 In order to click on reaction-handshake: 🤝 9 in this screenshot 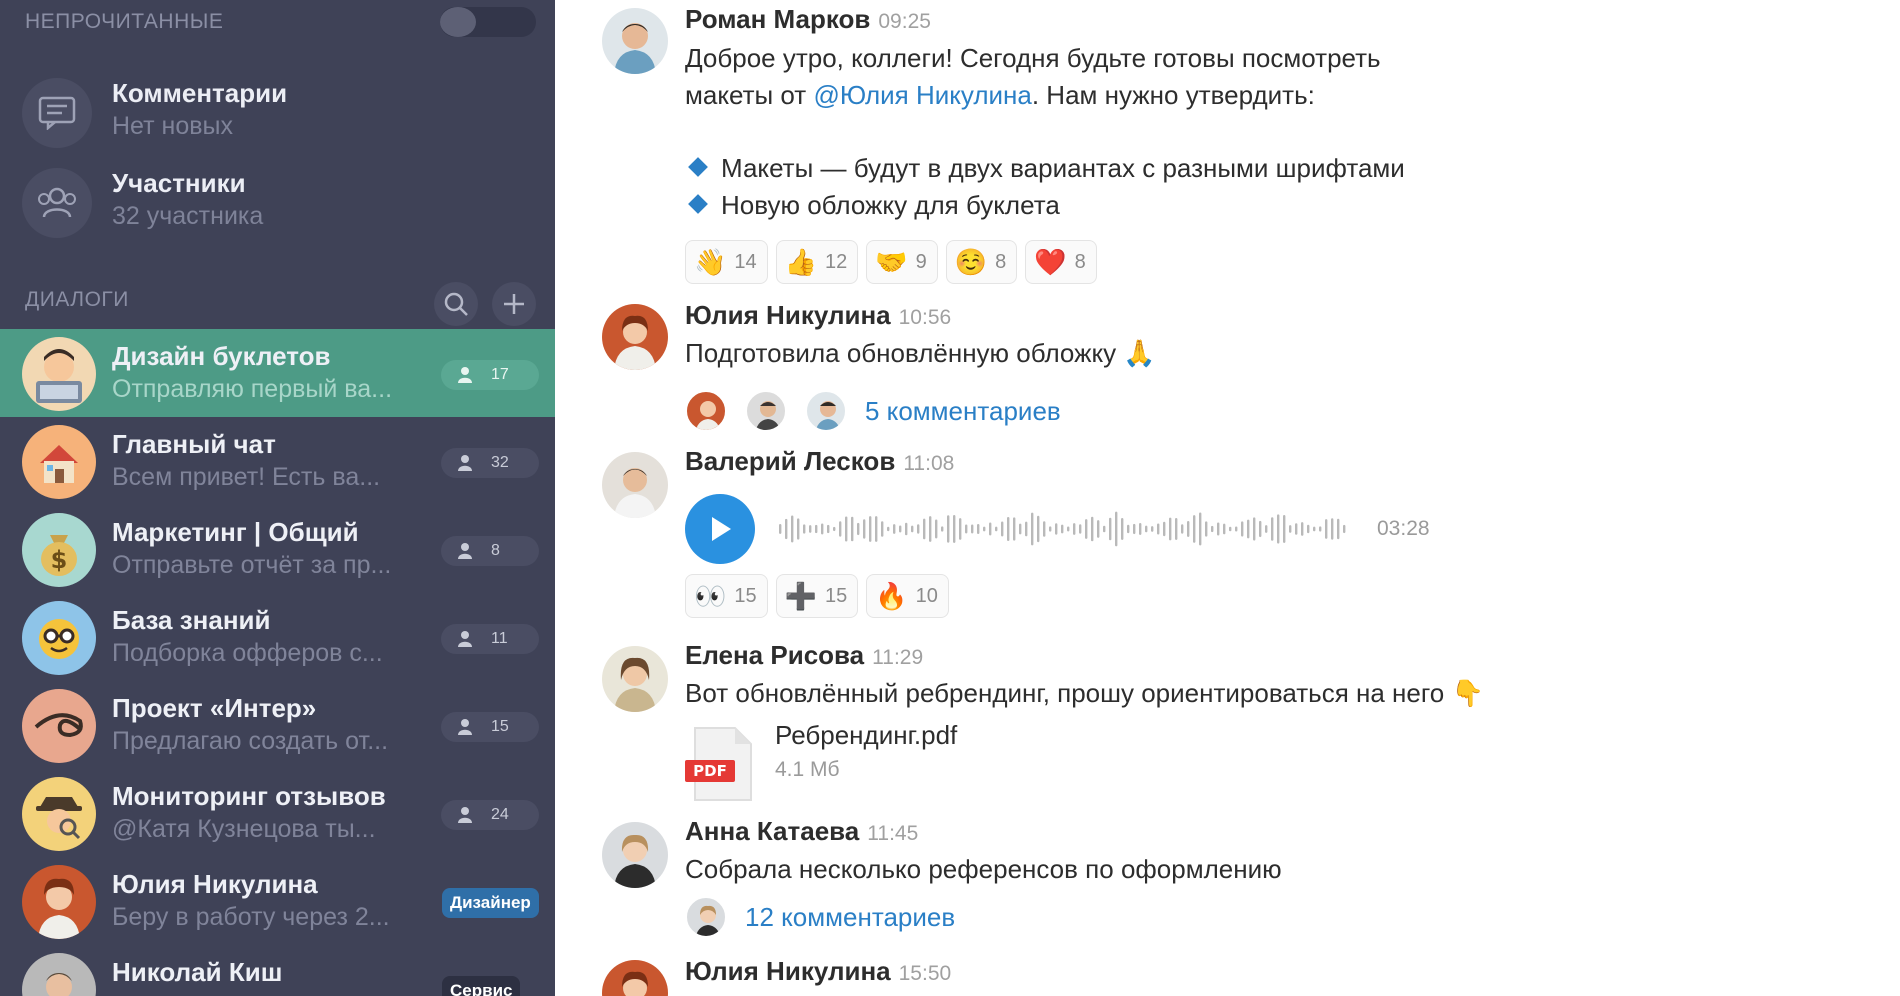, I will do `click(902, 262)`.